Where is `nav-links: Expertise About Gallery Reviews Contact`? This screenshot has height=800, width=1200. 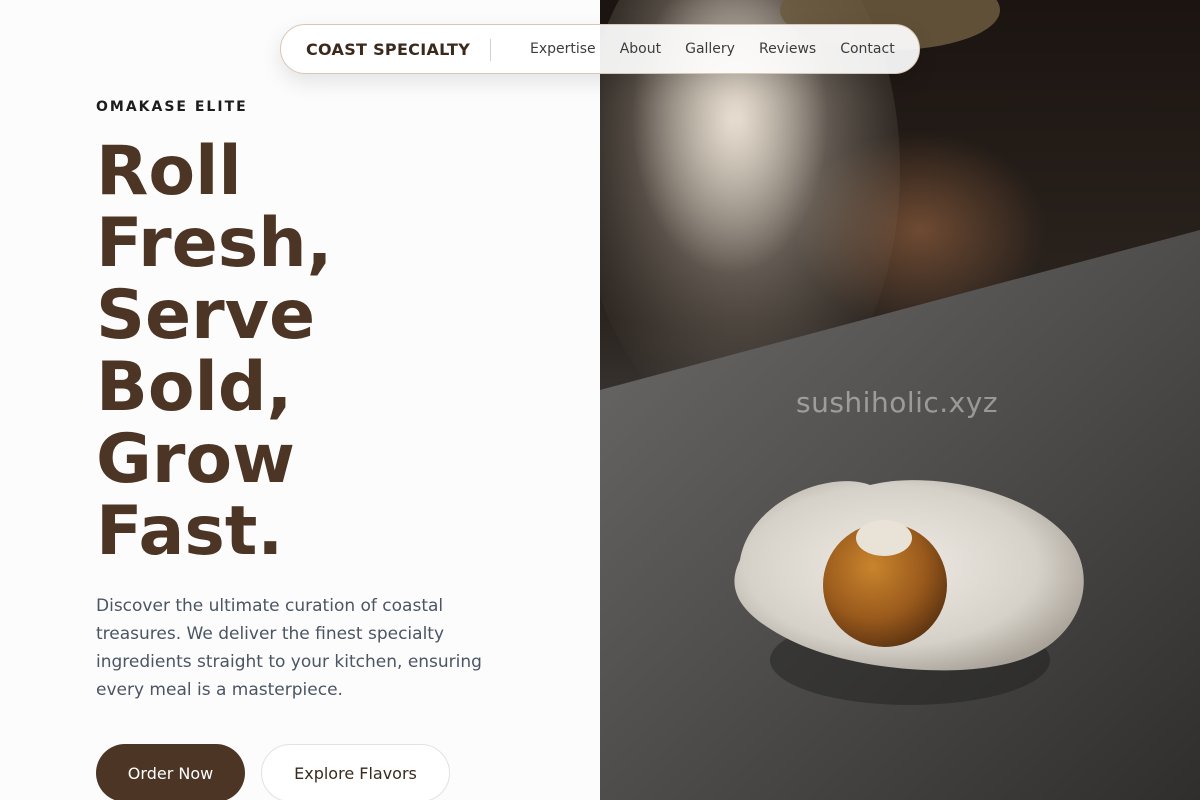 nav-links: Expertise About Gallery Reviews Contact is located at coordinates (712, 49).